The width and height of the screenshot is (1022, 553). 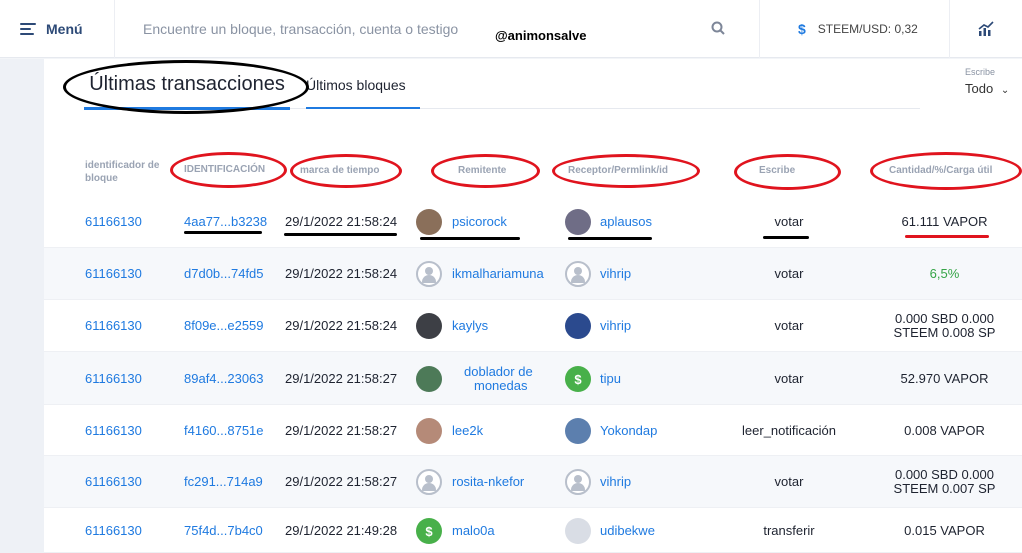 What do you see at coordinates (341, 530) in the screenshot?
I see `timestamp: 29/1/2022 21:49:28` at bounding box center [341, 530].